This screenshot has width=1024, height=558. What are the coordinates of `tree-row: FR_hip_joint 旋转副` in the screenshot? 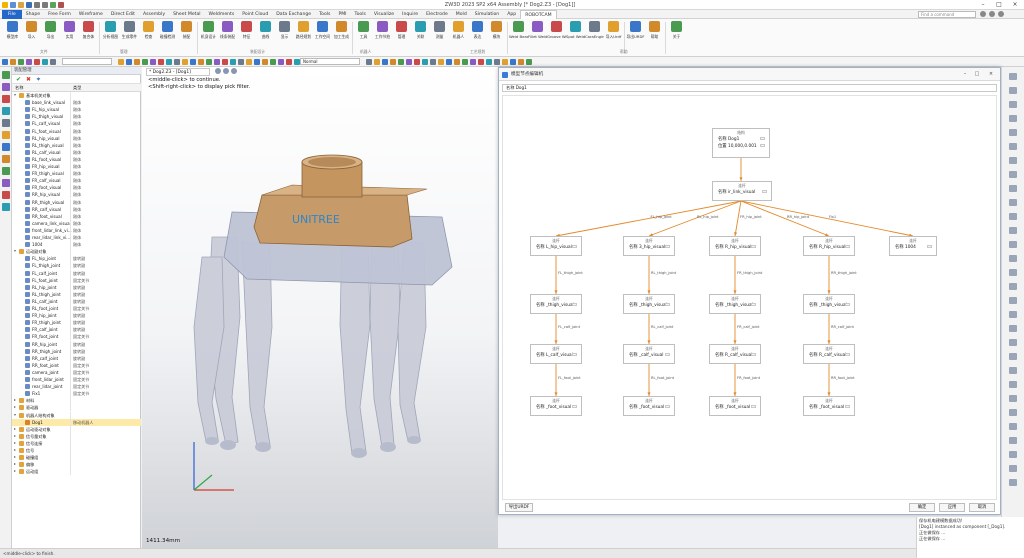 It's located at (76, 316).